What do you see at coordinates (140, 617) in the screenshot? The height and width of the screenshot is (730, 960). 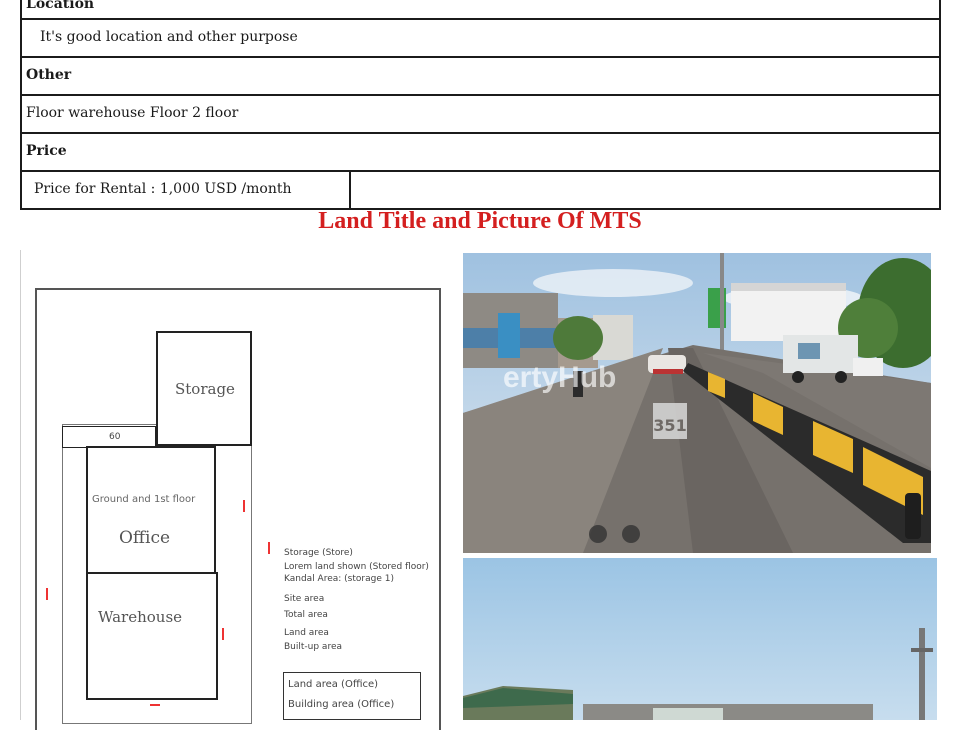 I see `warehouse-label: Warehouse` at bounding box center [140, 617].